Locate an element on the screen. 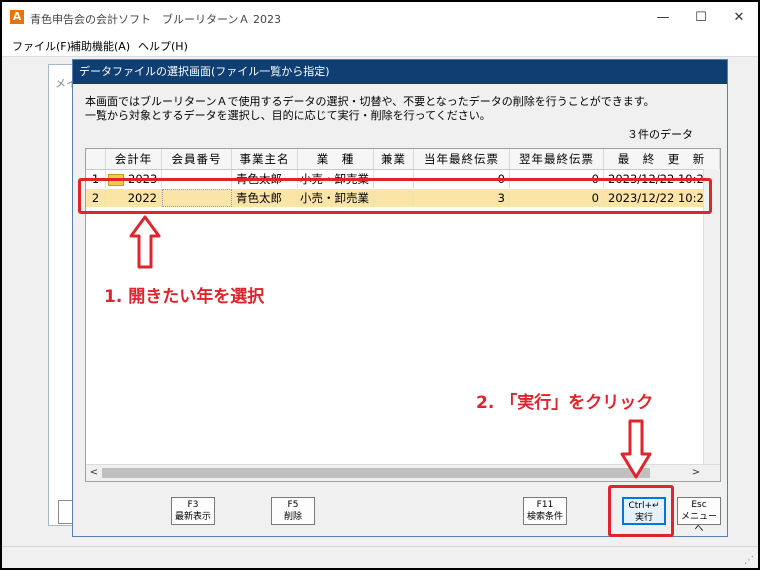 The width and height of the screenshot is (760, 570). search-condition-label: 検索条件 is located at coordinates (544, 517).